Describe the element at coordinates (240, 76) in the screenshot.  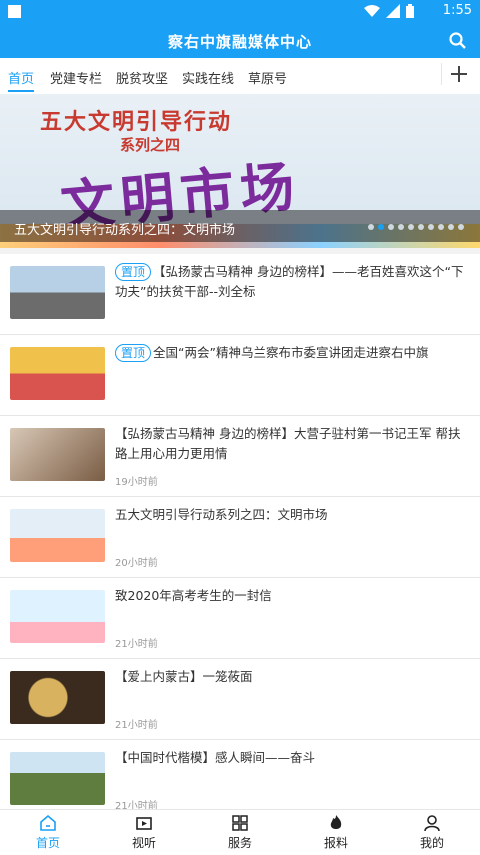
I see `channel-tabs: 首页 党建专栏 脱贫攻坚 实践在线 草原号` at that location.